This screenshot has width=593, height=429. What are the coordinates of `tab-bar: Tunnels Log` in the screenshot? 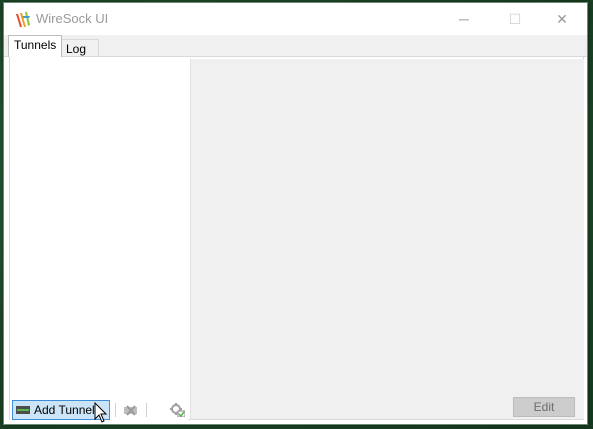 It's located at (295, 46).